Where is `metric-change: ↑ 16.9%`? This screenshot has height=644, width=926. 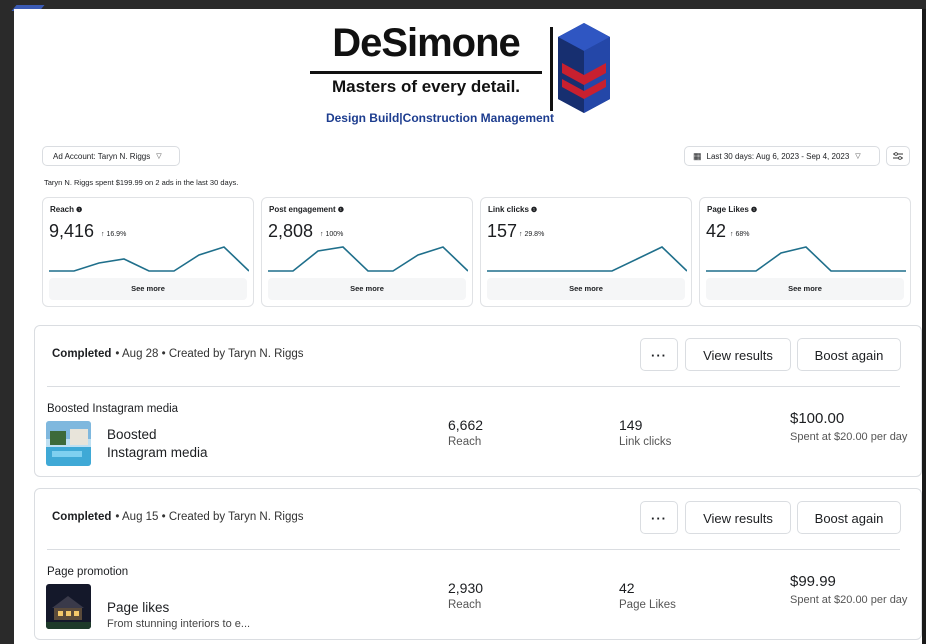 metric-change: ↑ 16.9% is located at coordinates (114, 234).